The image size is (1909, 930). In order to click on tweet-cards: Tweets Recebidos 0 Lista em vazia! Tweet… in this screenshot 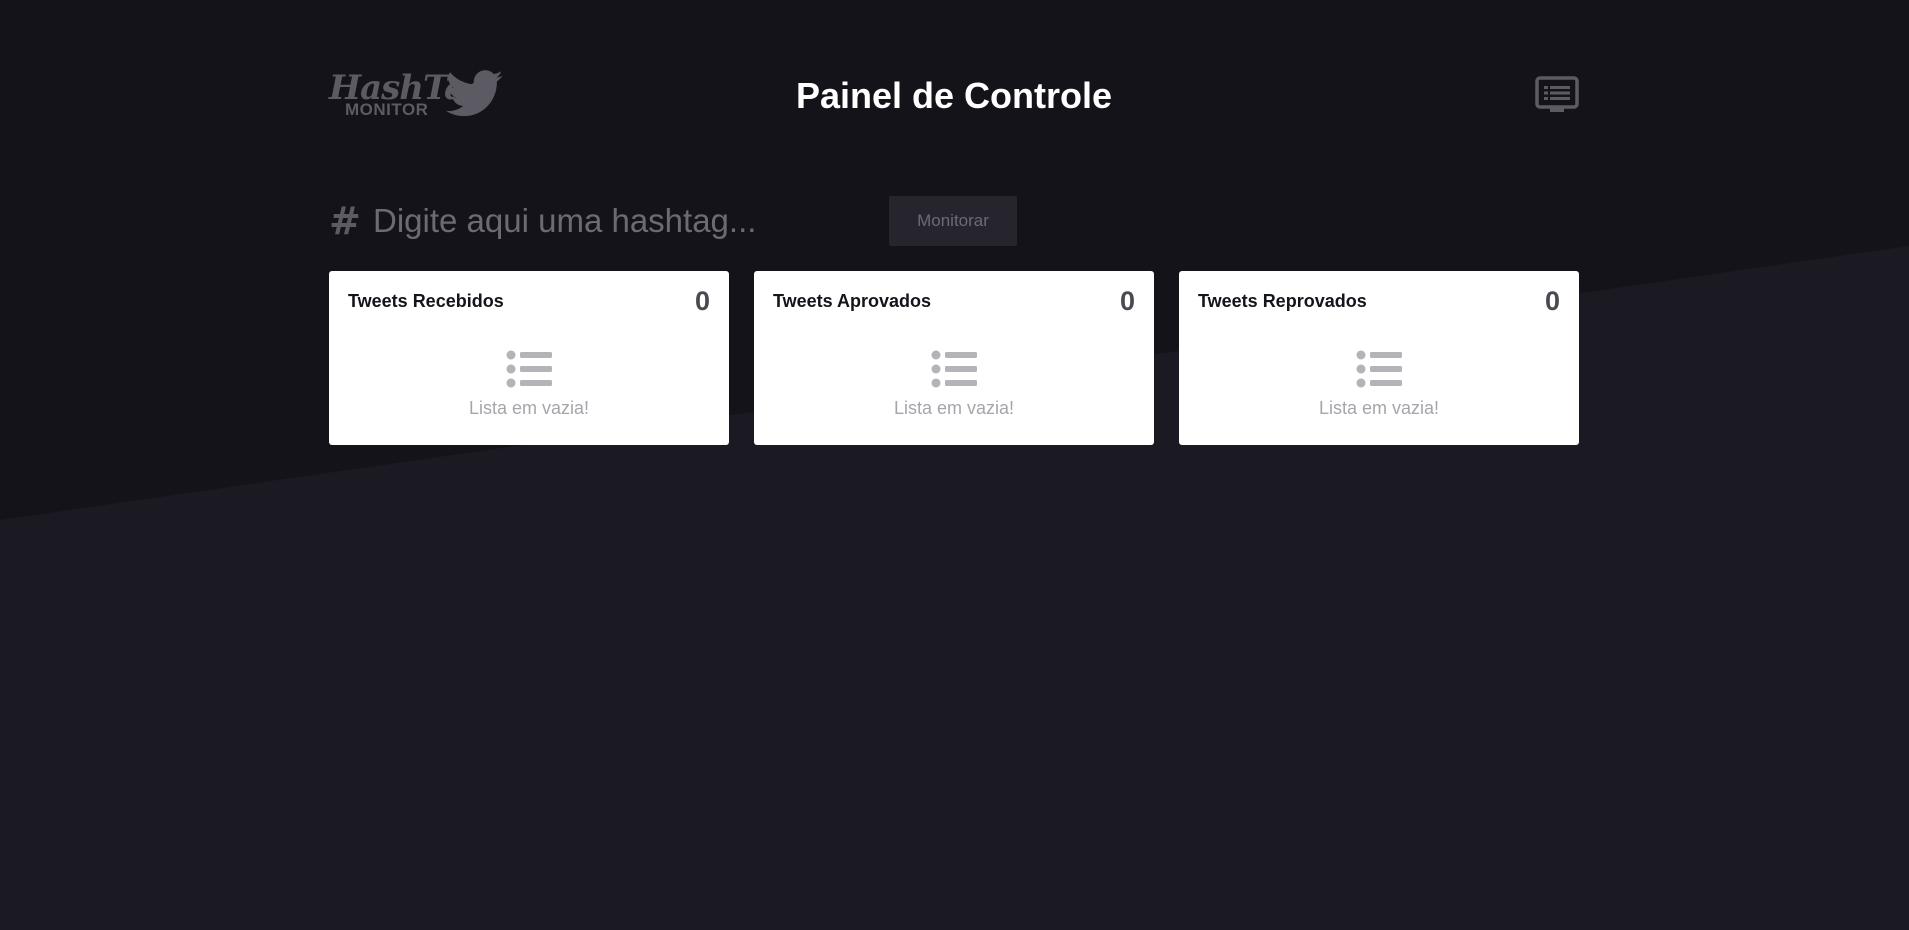, I will do `click(954, 358)`.